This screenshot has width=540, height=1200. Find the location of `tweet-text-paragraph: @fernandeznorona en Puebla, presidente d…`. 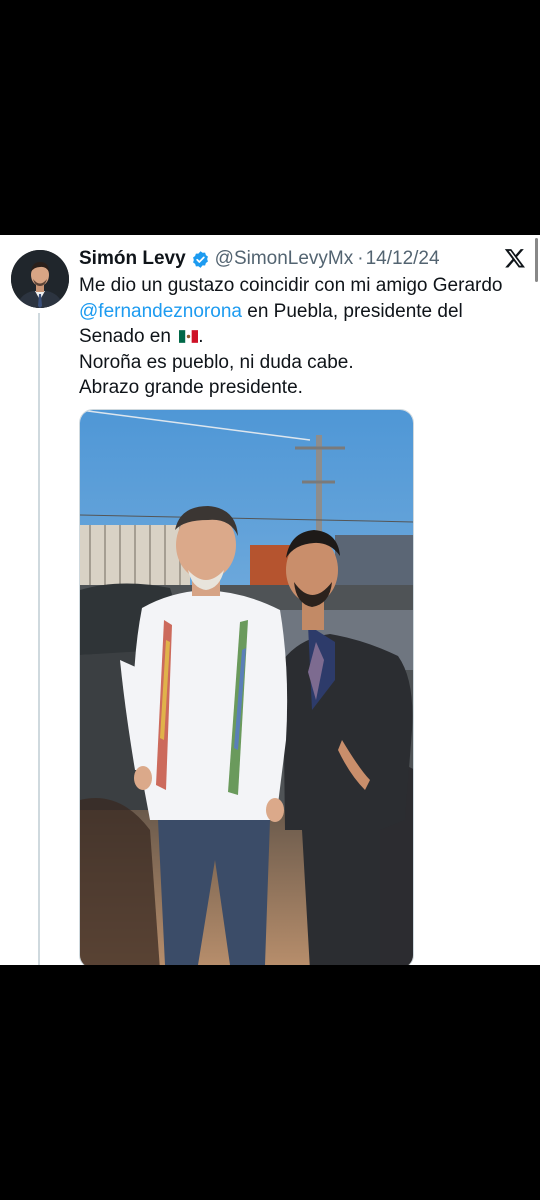

tweet-text-paragraph: @fernandeznorona en Puebla, presidente d… is located at coordinates (299, 324).